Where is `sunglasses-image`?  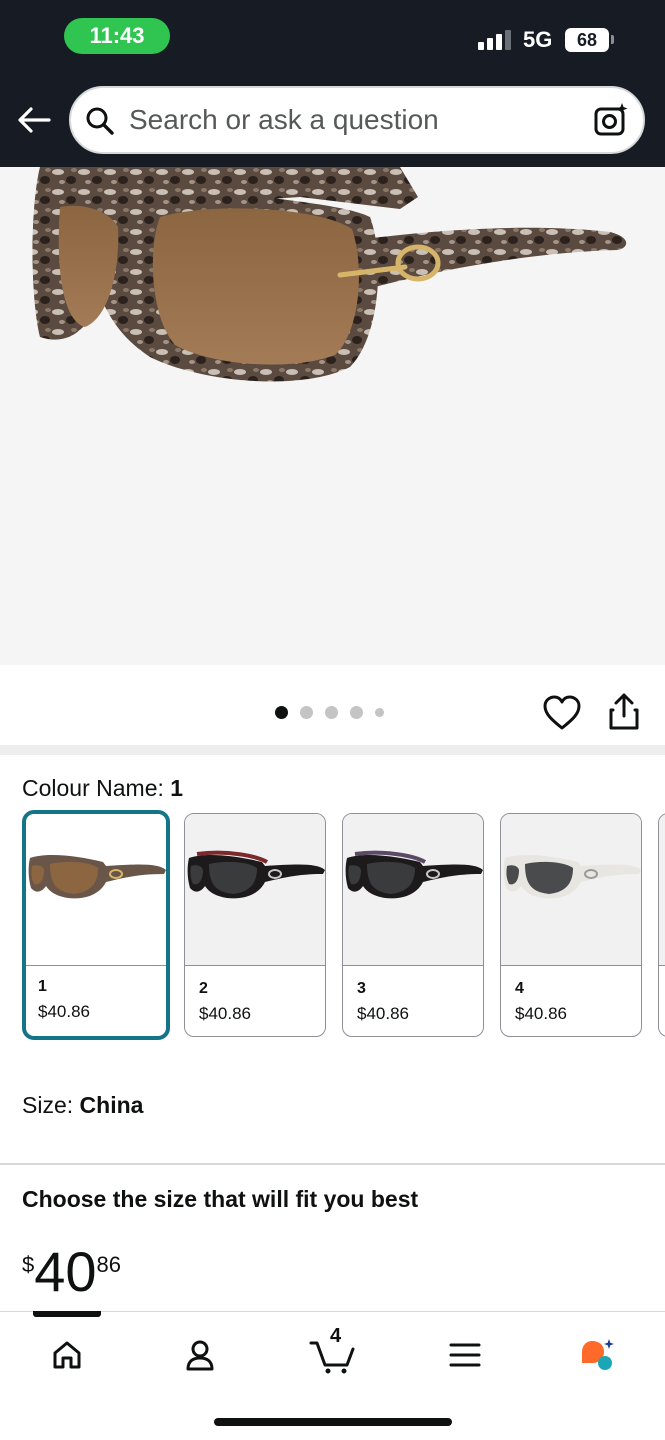 sunglasses-image is located at coordinates (329, 274).